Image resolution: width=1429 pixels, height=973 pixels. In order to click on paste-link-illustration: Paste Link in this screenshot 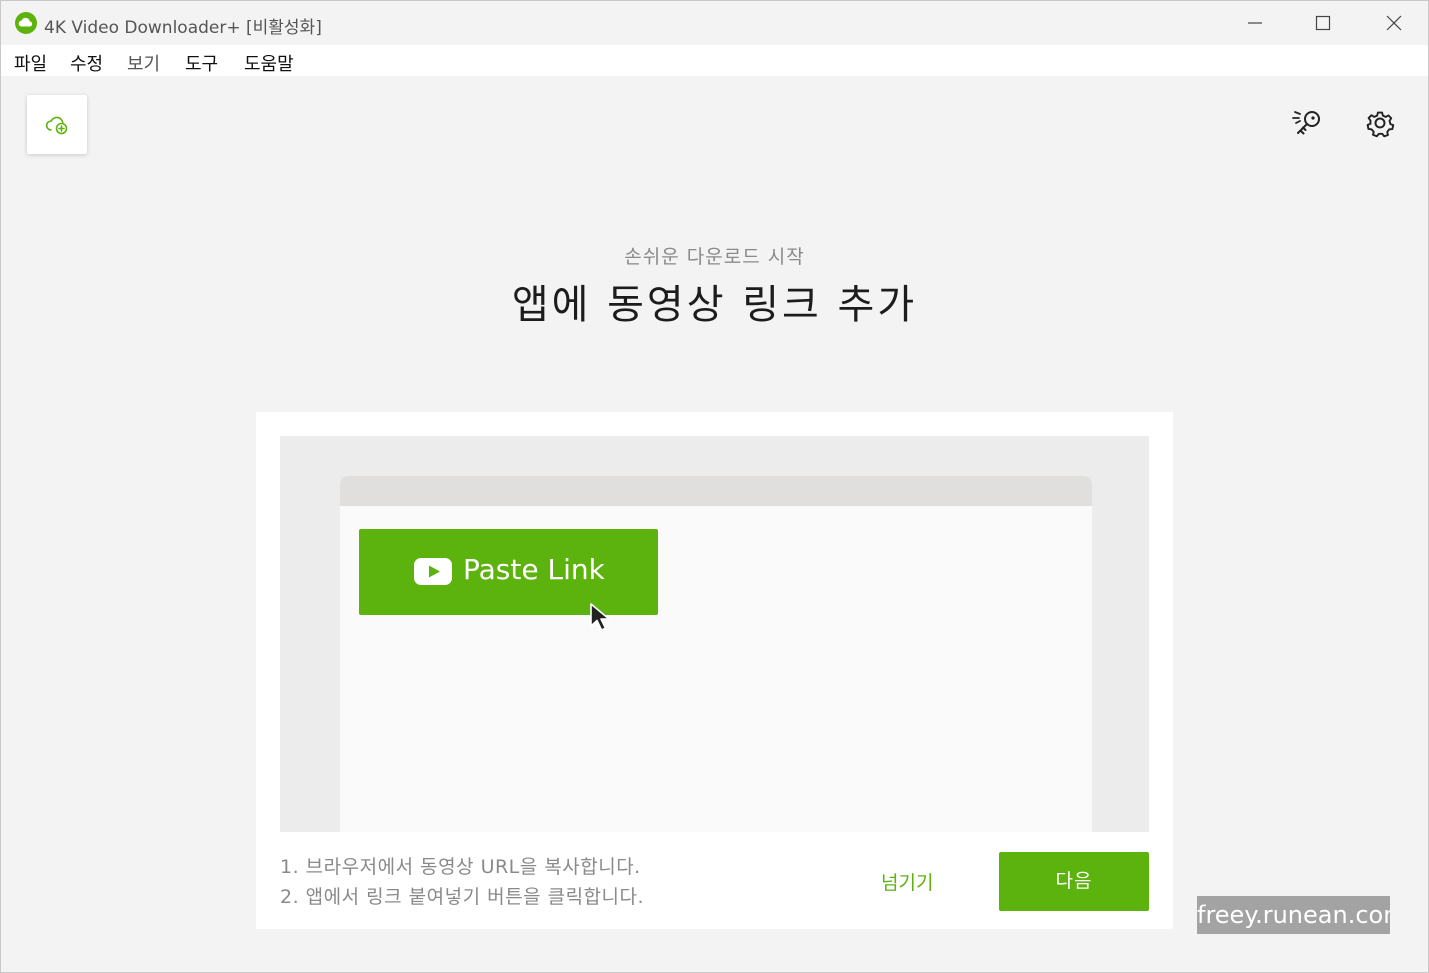, I will do `click(508, 580)`.